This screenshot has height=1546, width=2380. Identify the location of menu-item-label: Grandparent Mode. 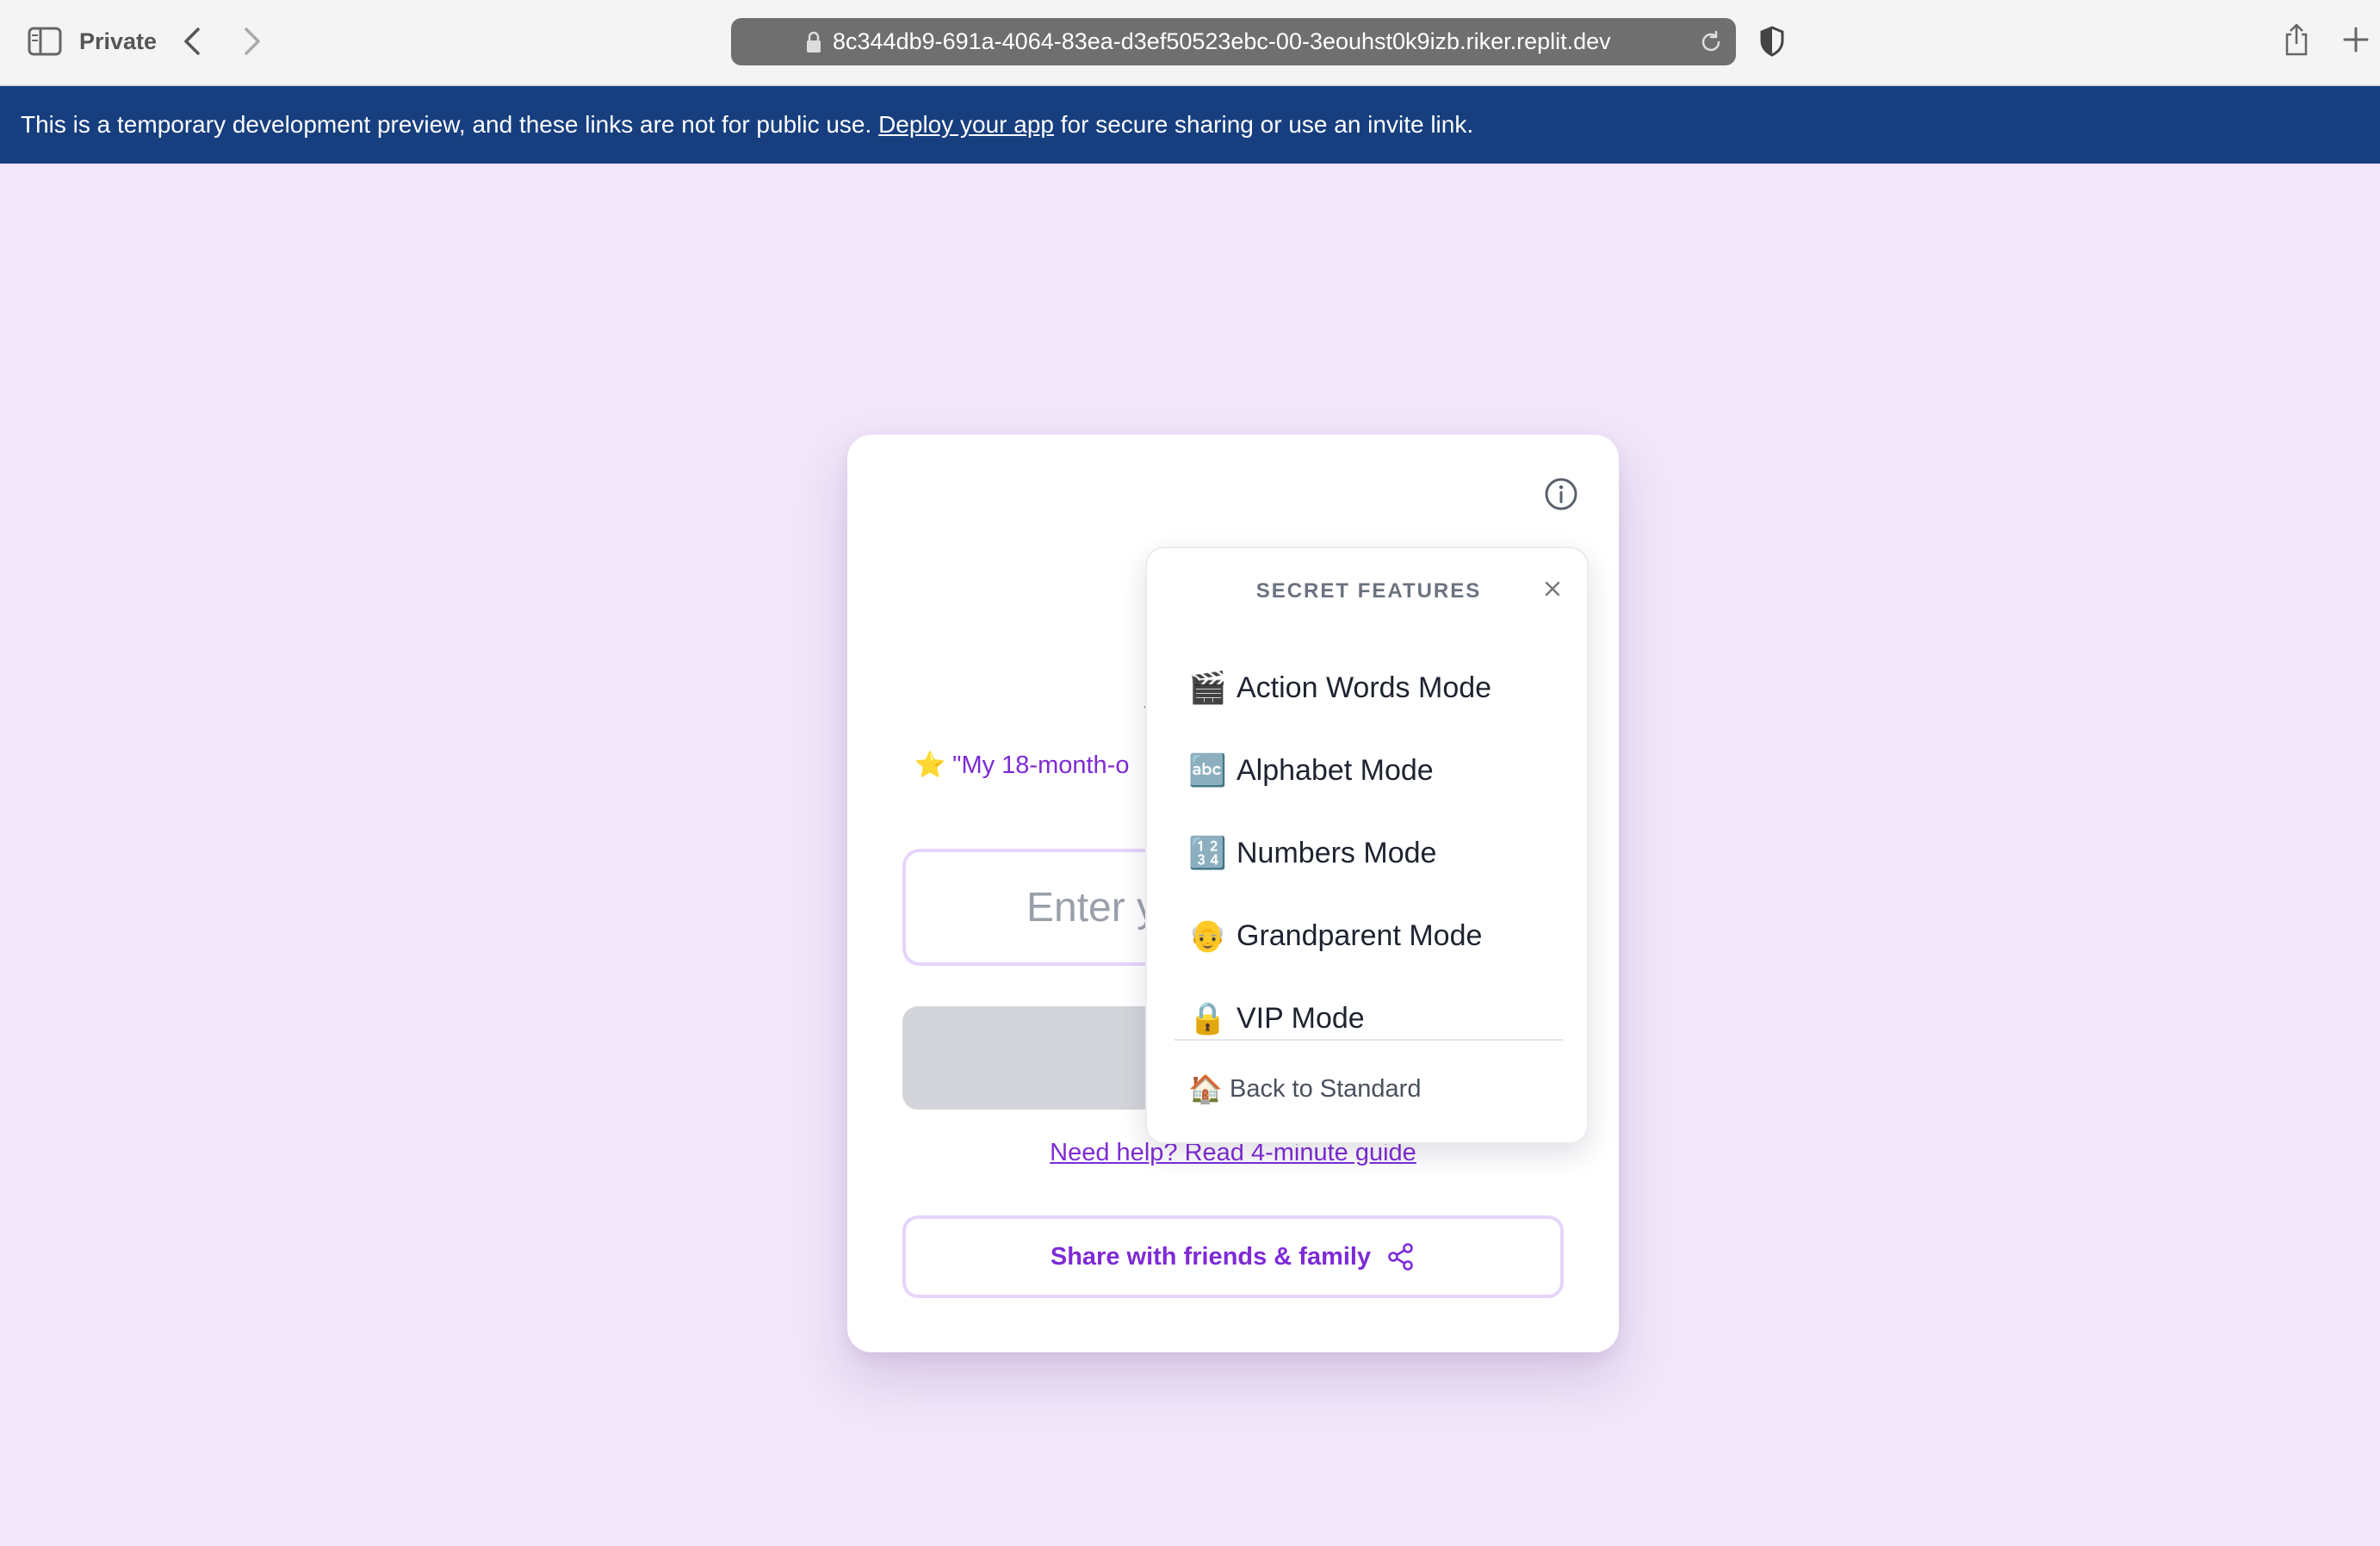
(1359, 935).